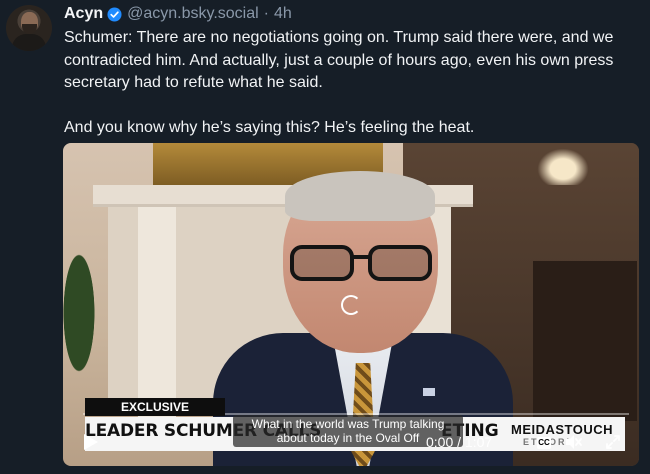  Describe the element at coordinates (83, 14) in the screenshot. I see `author-name: Acyn` at that location.